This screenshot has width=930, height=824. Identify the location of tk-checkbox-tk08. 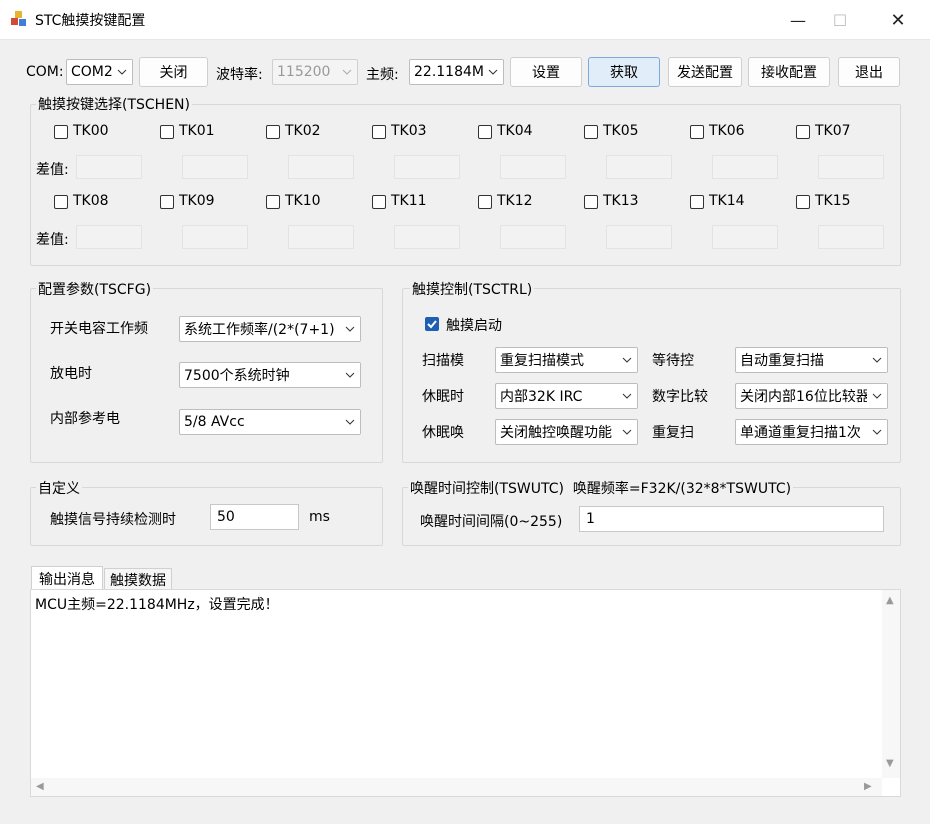
(61, 202).